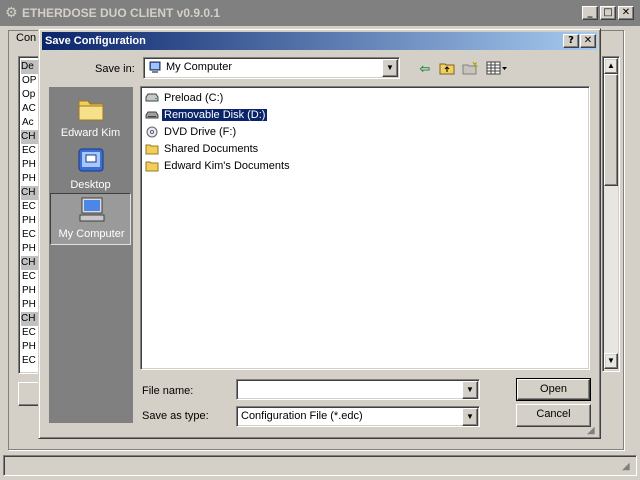  What do you see at coordinates (90, 185) in the screenshot?
I see `place-label: Desktop` at bounding box center [90, 185].